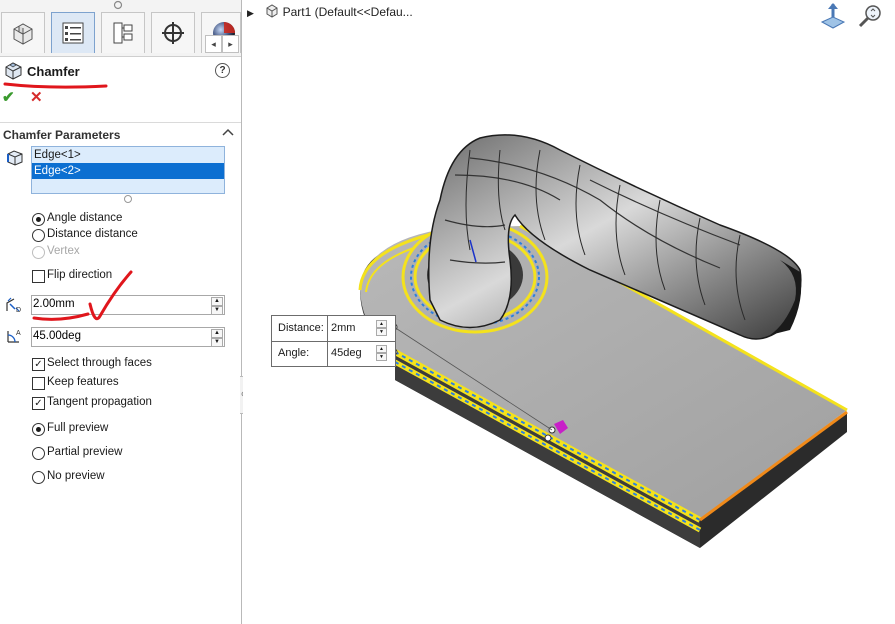  Describe the element at coordinates (250, 13) in the screenshot. I see `expand-arrow-icon: ▶` at that location.